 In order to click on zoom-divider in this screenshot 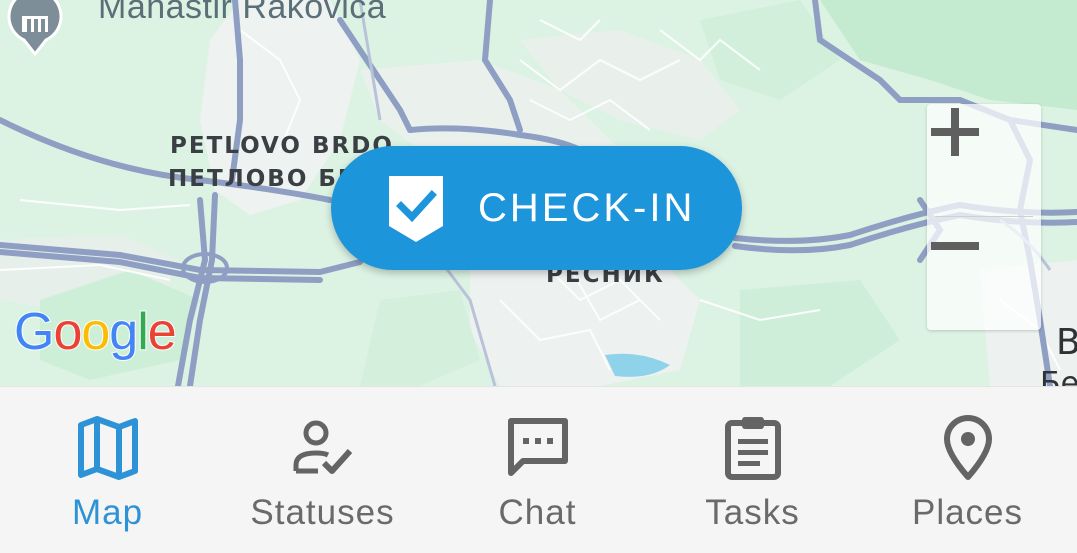, I will do `click(984, 216)`.